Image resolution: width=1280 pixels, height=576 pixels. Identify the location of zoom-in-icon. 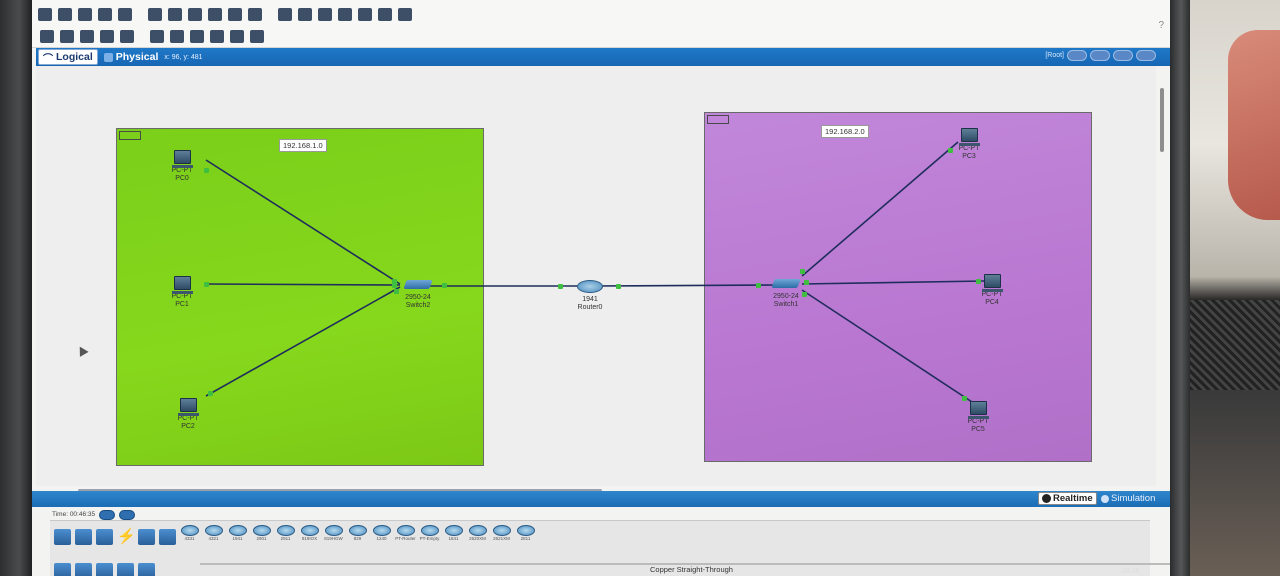
(285, 14).